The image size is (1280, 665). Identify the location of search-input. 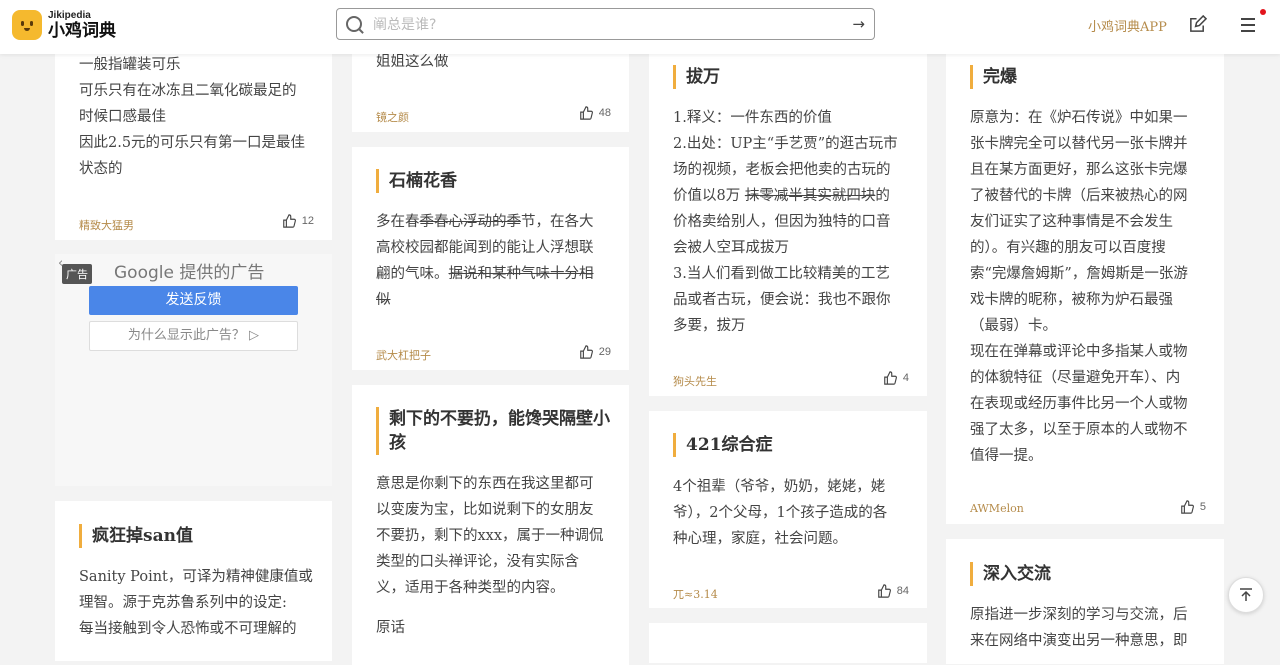
(603, 25).